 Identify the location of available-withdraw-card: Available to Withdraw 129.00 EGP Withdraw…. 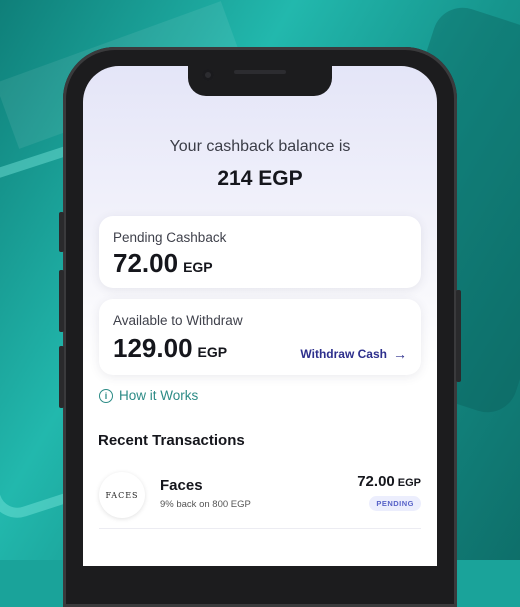
(260, 337).